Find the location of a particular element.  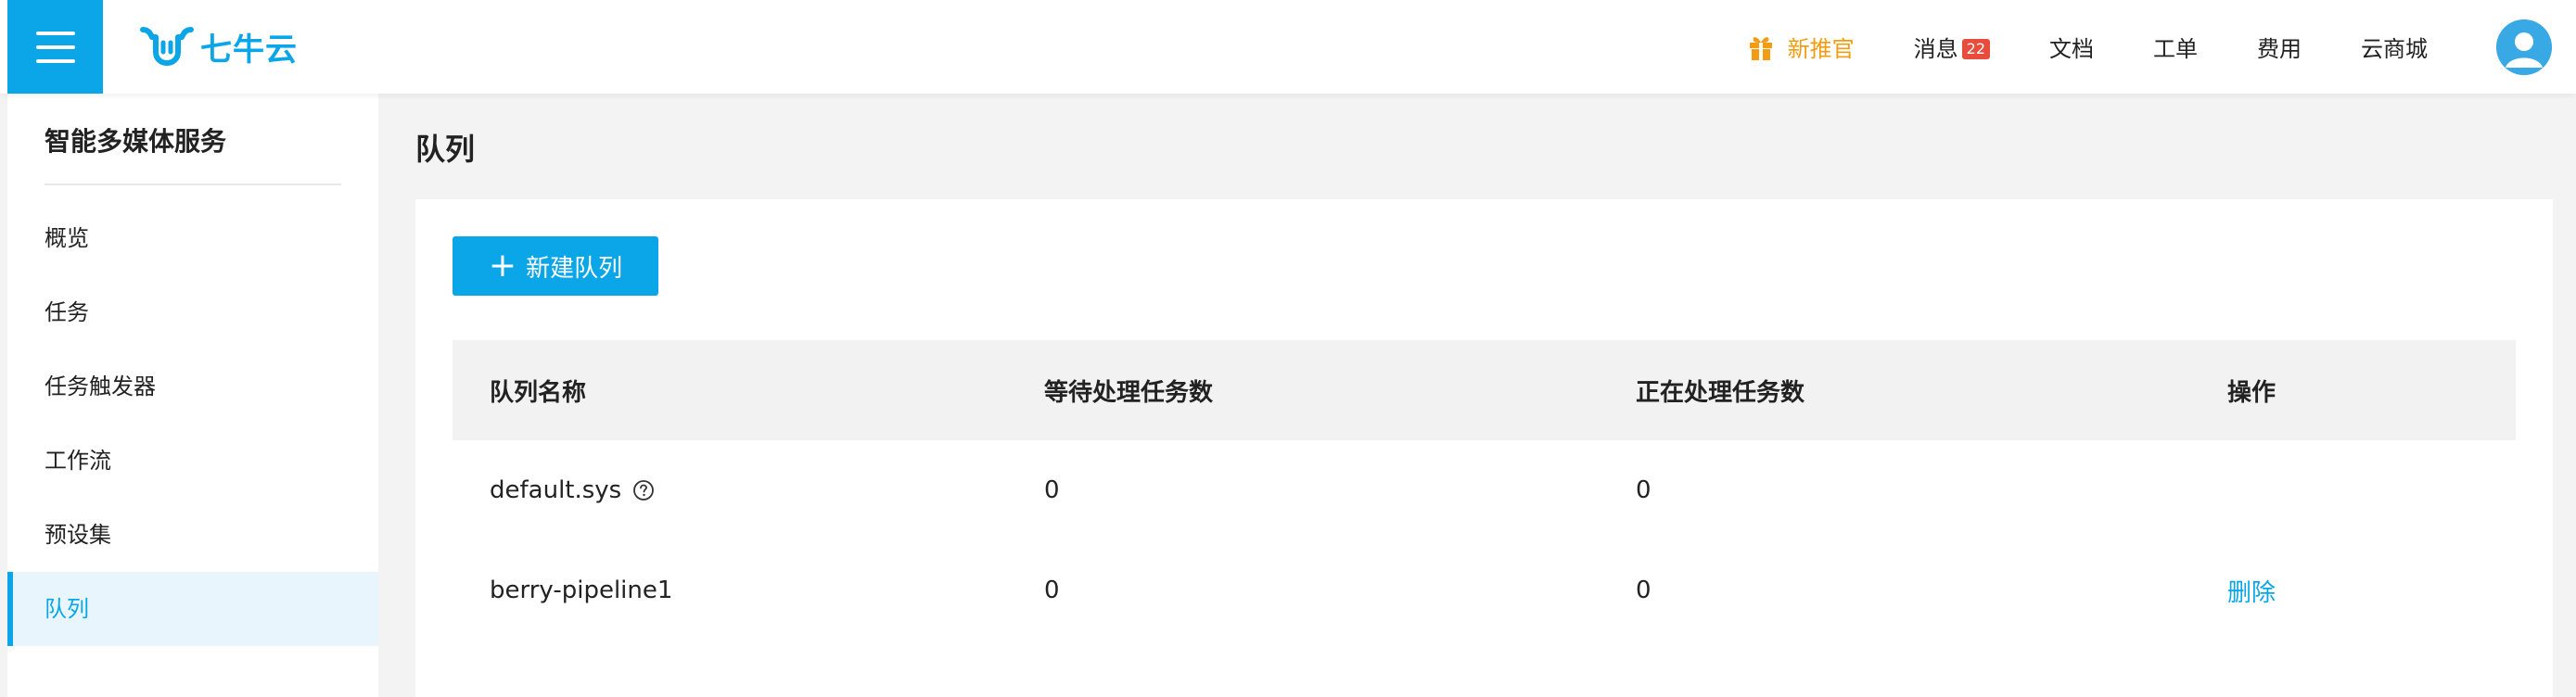

queue-name-cell: berry-pipeline1 is located at coordinates (749, 590).